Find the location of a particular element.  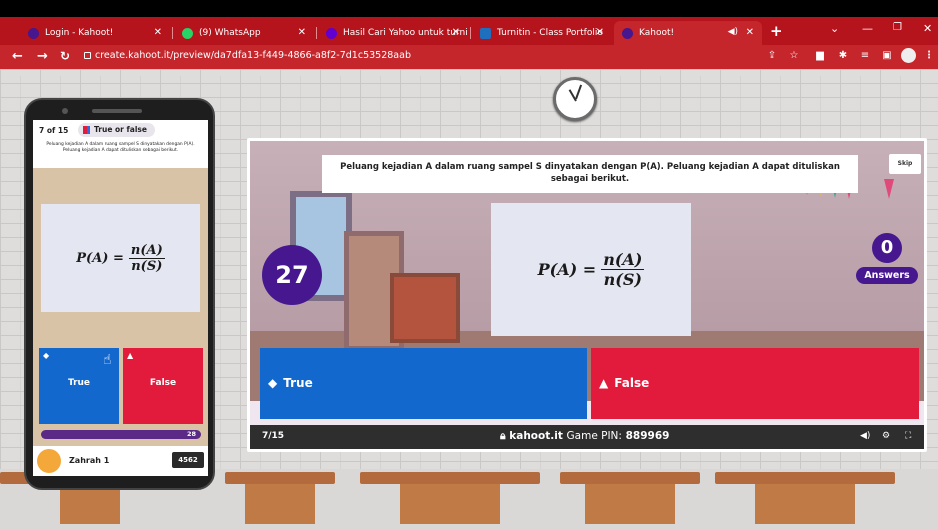

reload-icon: ↻ is located at coordinates (65, 56).